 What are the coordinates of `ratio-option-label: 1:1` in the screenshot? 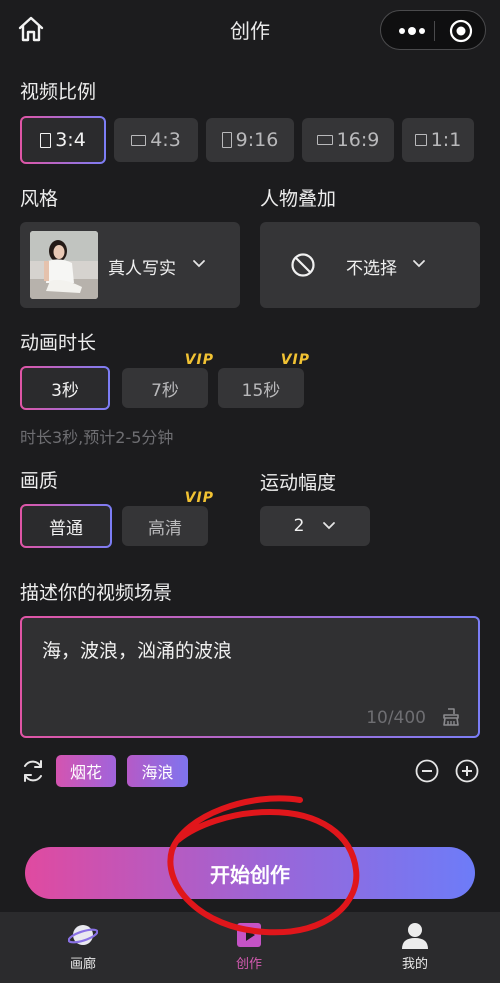 It's located at (446, 140).